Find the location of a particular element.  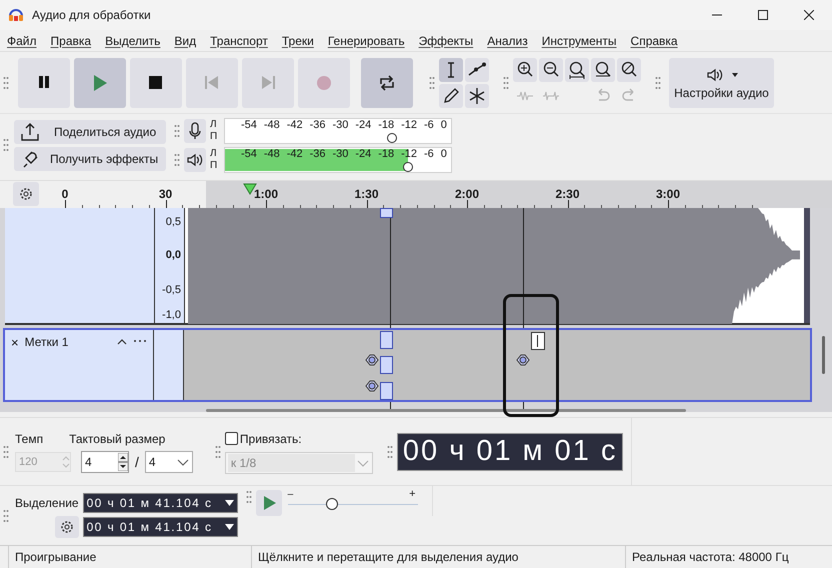

label-box is located at coordinates (386, 213).